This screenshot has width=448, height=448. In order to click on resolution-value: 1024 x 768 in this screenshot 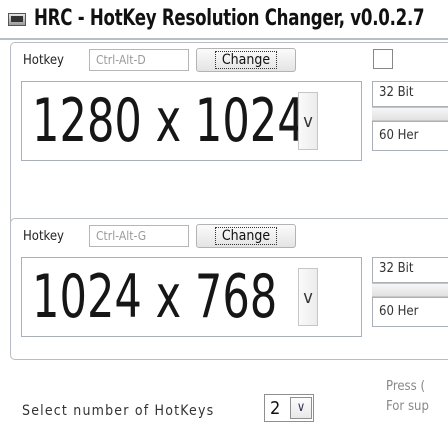, I will do `click(155, 297)`.